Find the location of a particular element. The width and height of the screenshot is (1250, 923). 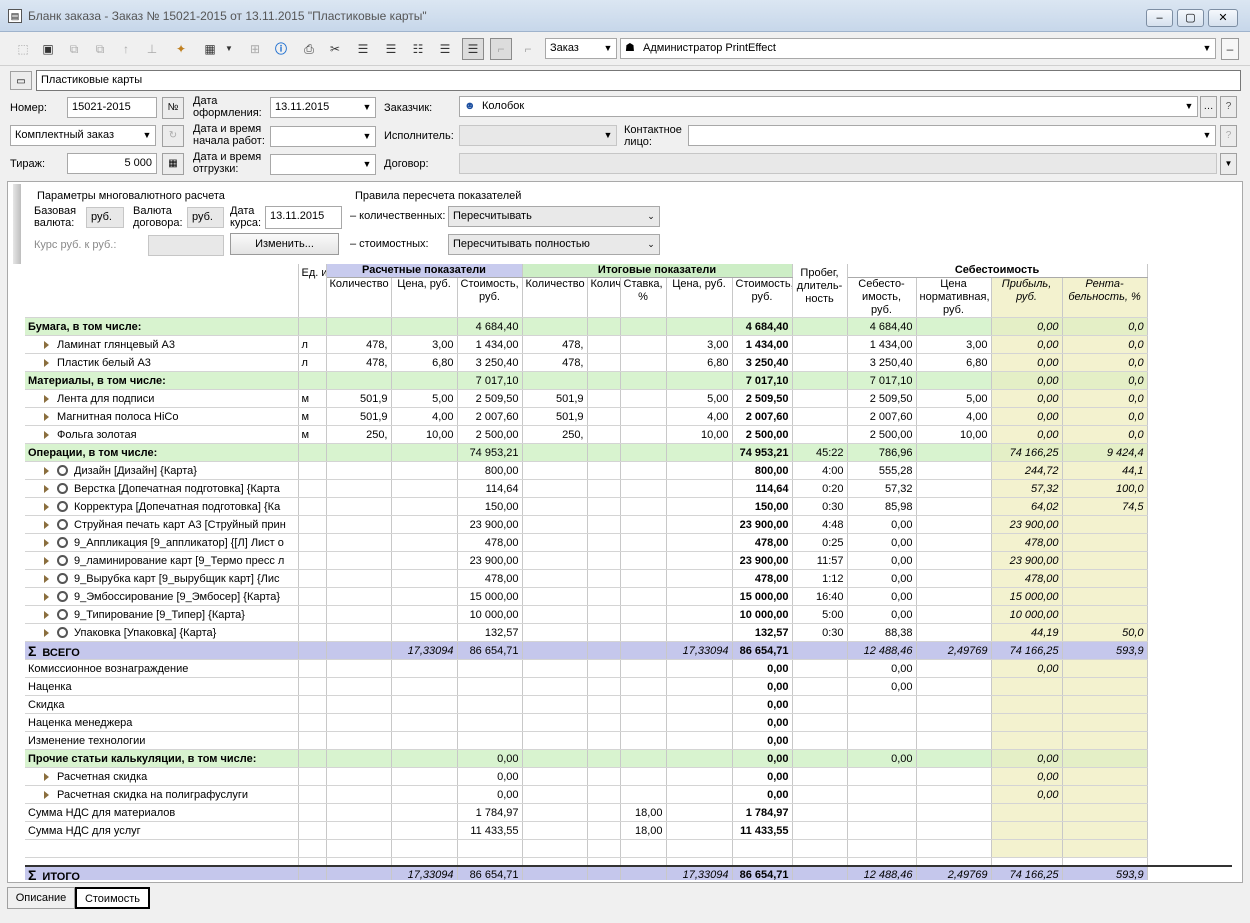

table-cell: 3,00 is located at coordinates (954, 344).